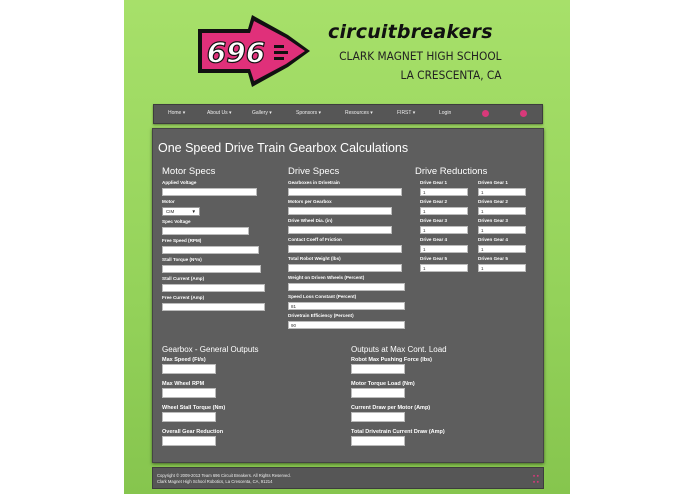  I want to click on max-wheel-rpm-output, so click(189, 393).